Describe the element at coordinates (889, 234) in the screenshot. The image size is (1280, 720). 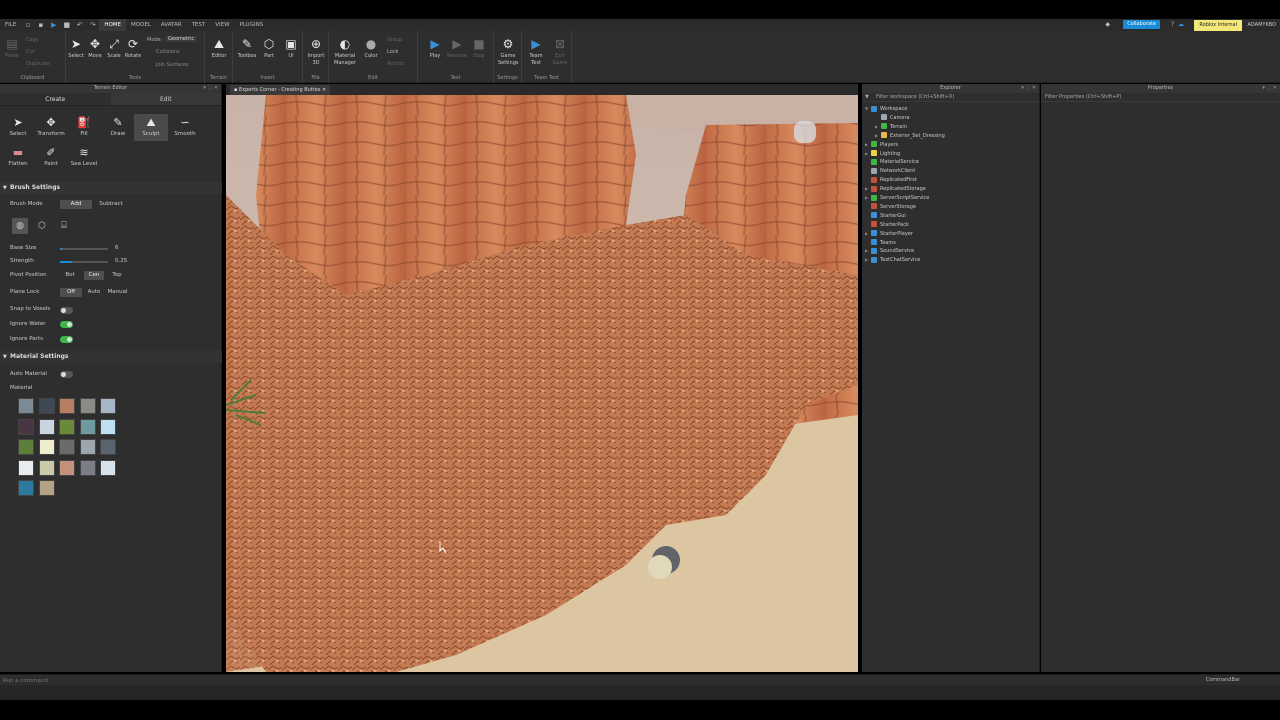
I see `explorer-item: ▶ StarterPlayer` at that location.